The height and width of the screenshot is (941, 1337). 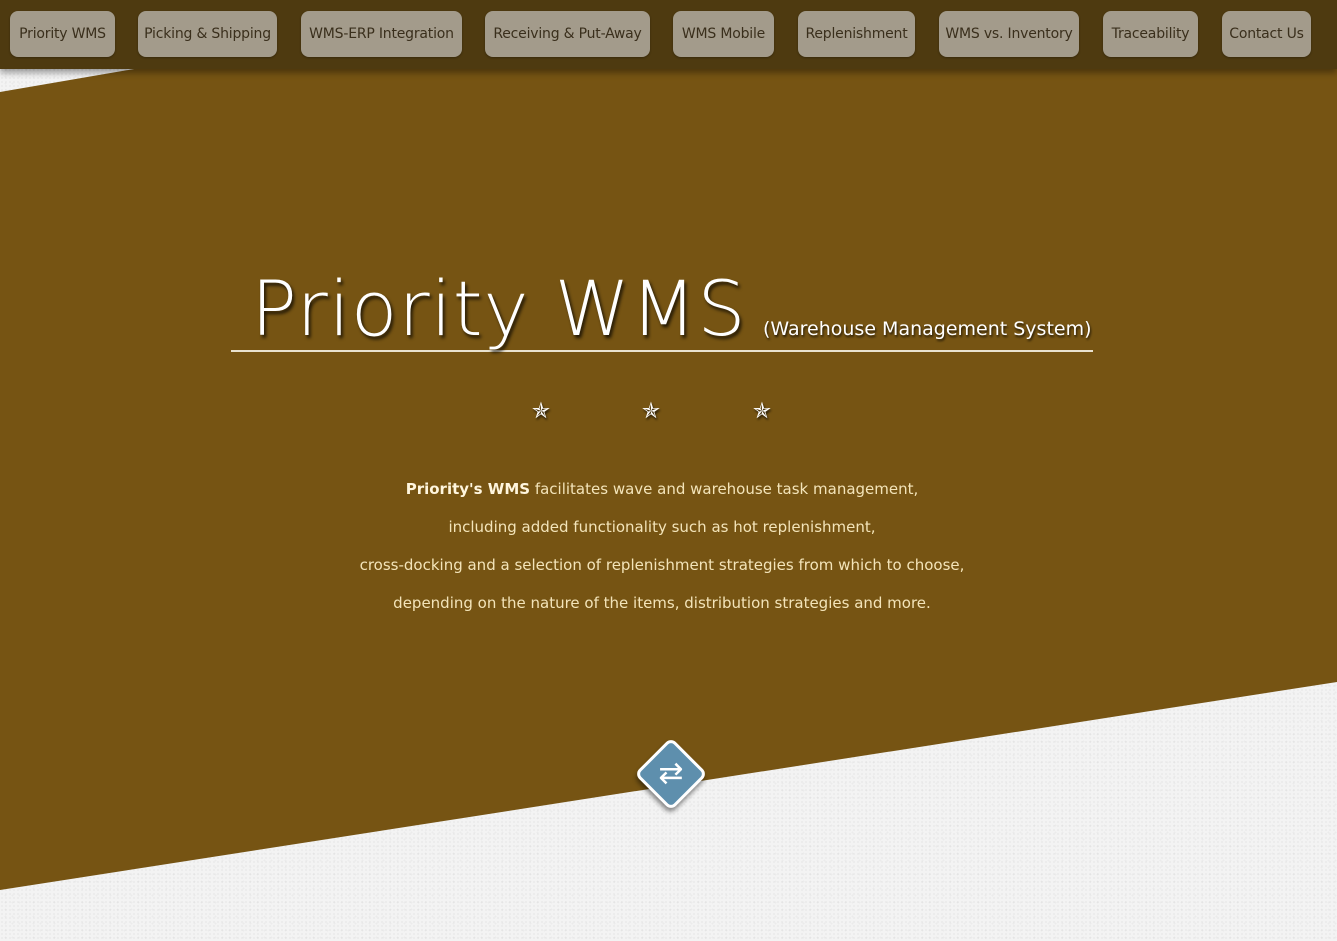 I want to click on nav-picking-shipping: Picking & Shipping, so click(x=207, y=34).